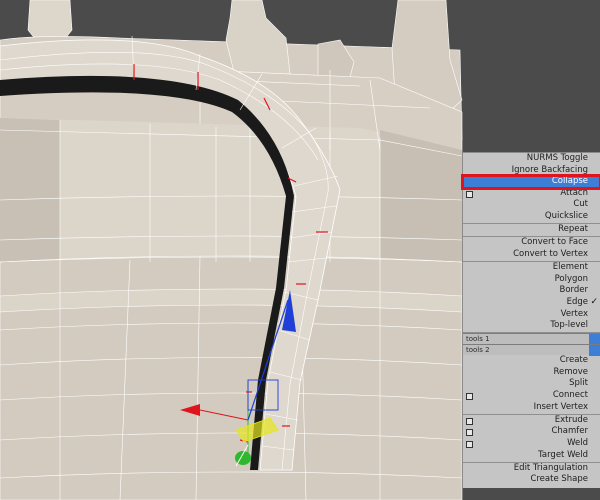 This screenshot has width=600, height=500. I want to click on menu-item-label: Target Weld, so click(563, 454).